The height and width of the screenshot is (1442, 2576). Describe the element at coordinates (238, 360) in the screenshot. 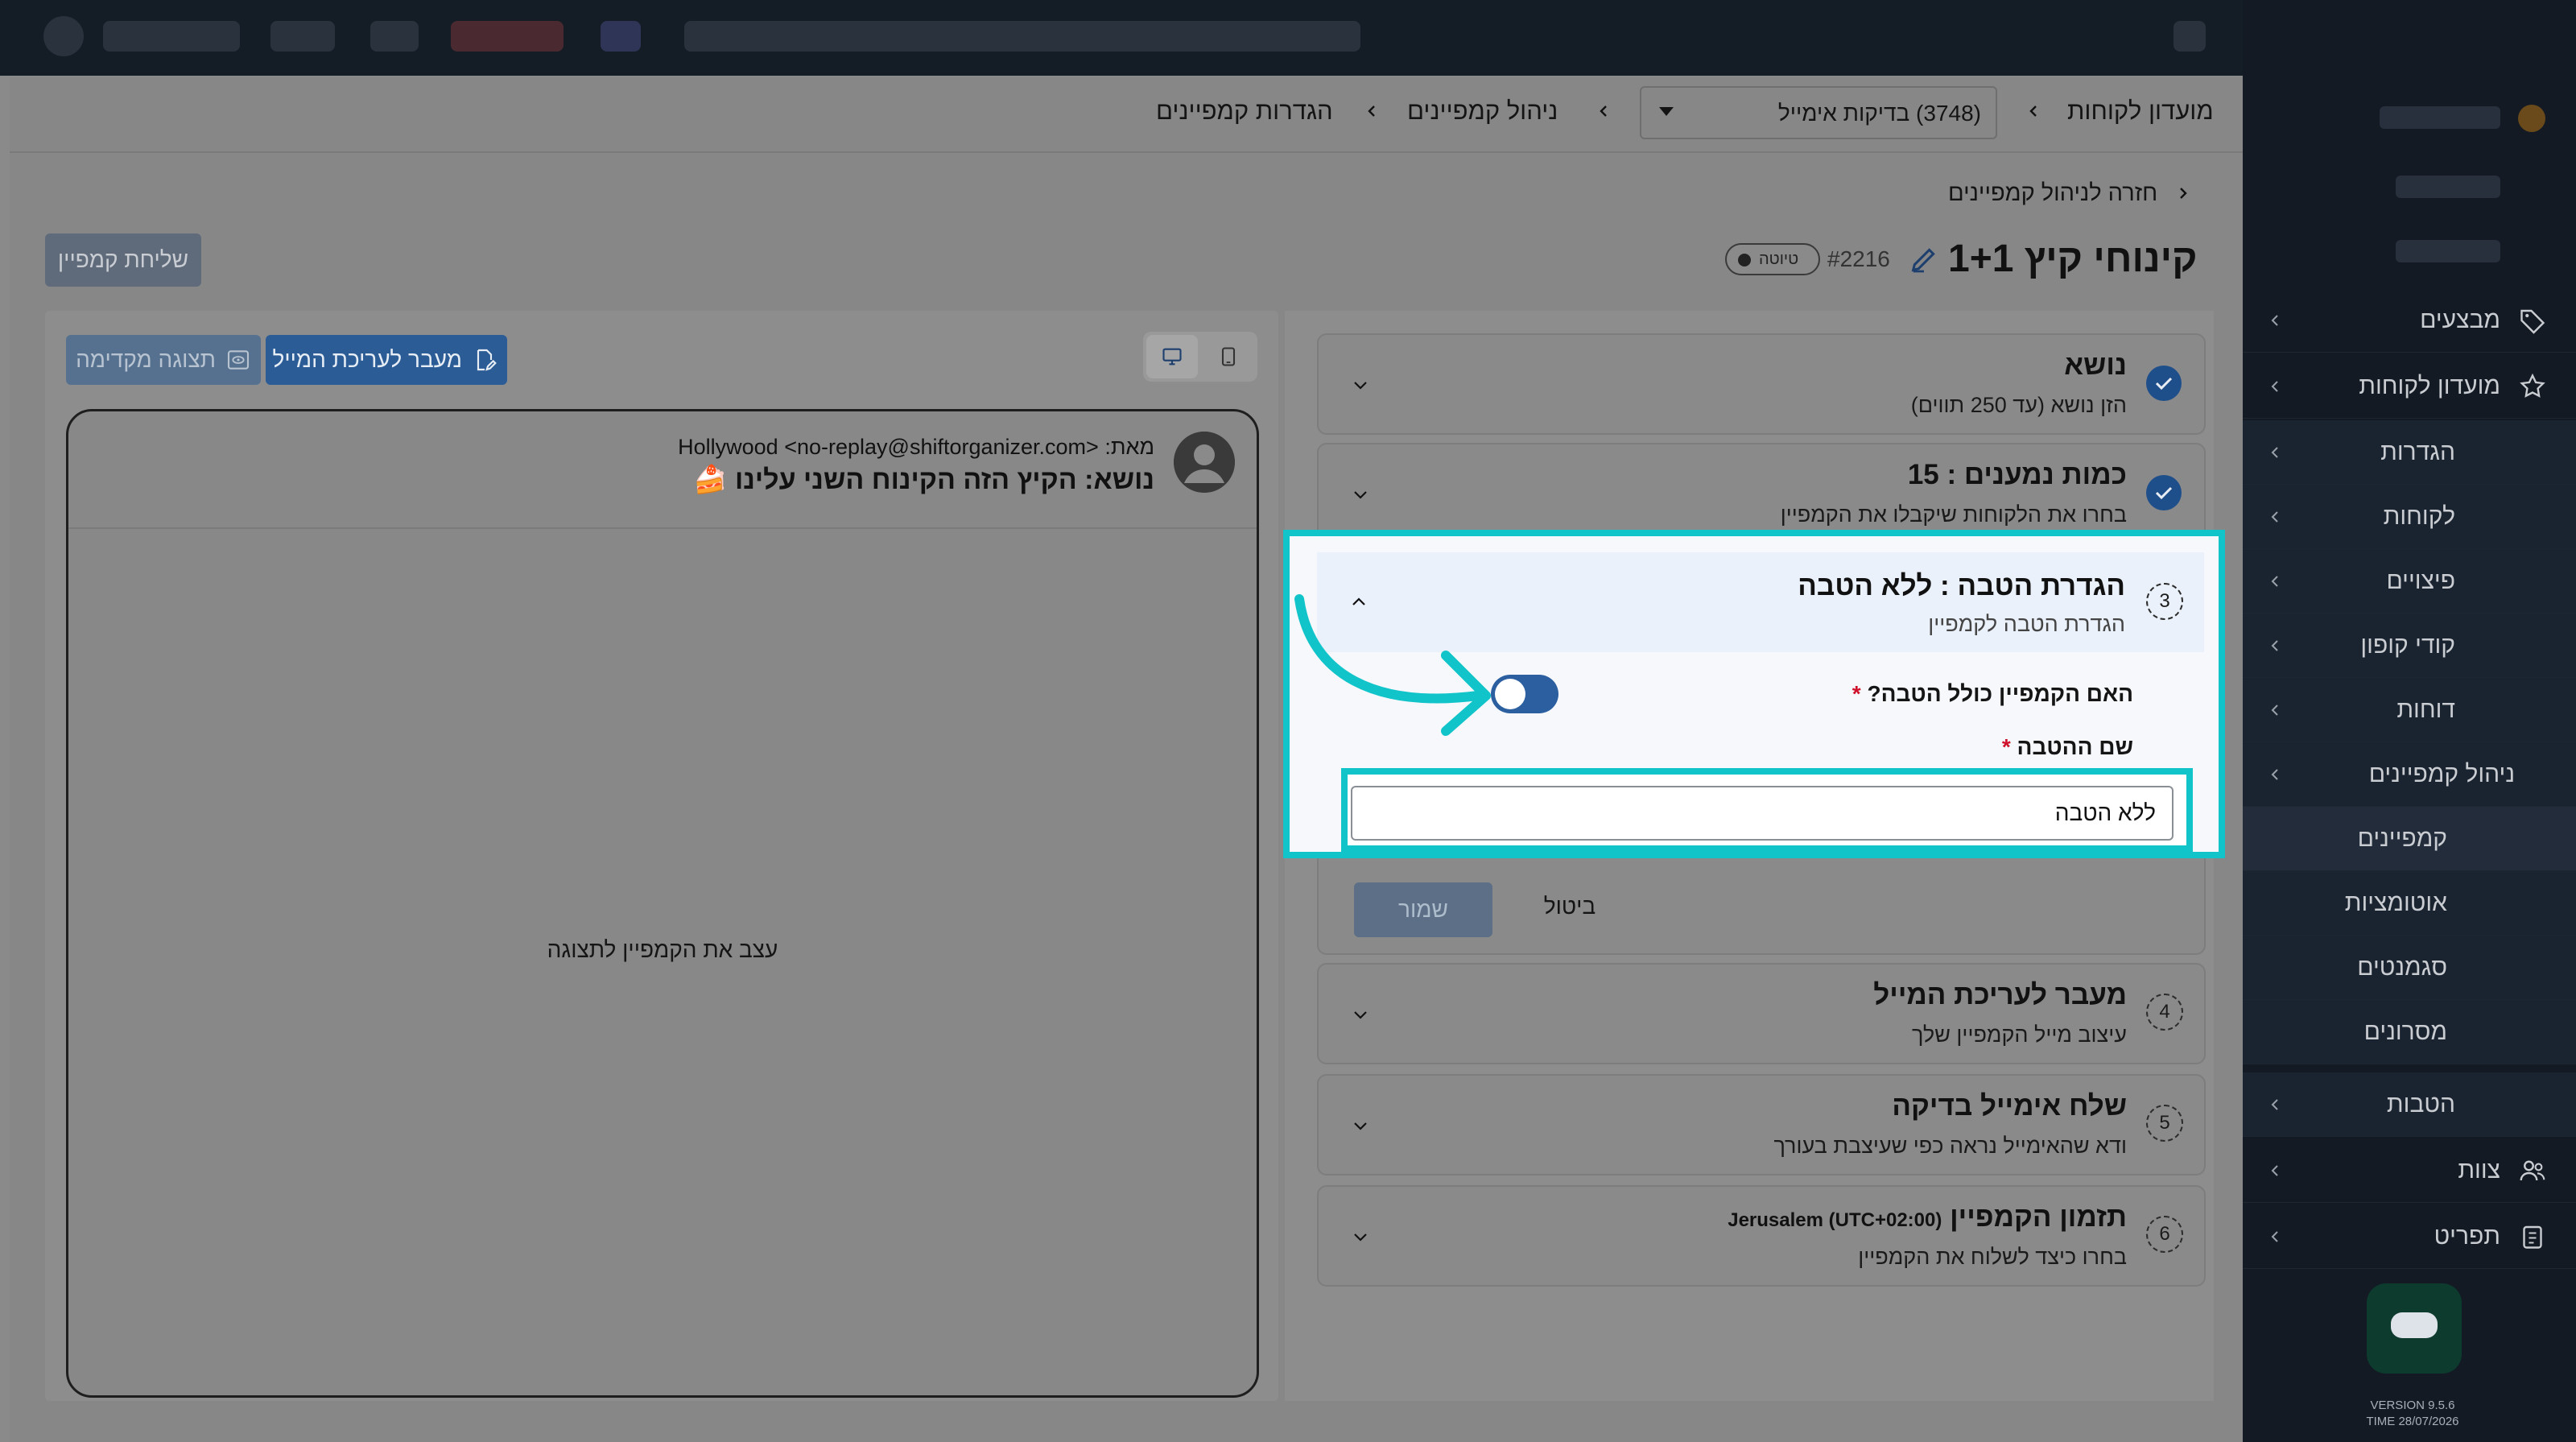

I see `preview-eye-icon` at that location.